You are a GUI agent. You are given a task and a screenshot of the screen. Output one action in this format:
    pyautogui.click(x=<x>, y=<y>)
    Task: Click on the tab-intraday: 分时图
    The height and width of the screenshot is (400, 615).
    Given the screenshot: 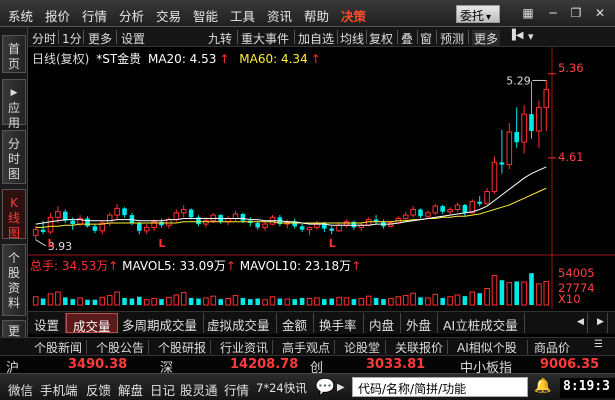 What is the action you would take?
    pyautogui.click(x=14, y=157)
    